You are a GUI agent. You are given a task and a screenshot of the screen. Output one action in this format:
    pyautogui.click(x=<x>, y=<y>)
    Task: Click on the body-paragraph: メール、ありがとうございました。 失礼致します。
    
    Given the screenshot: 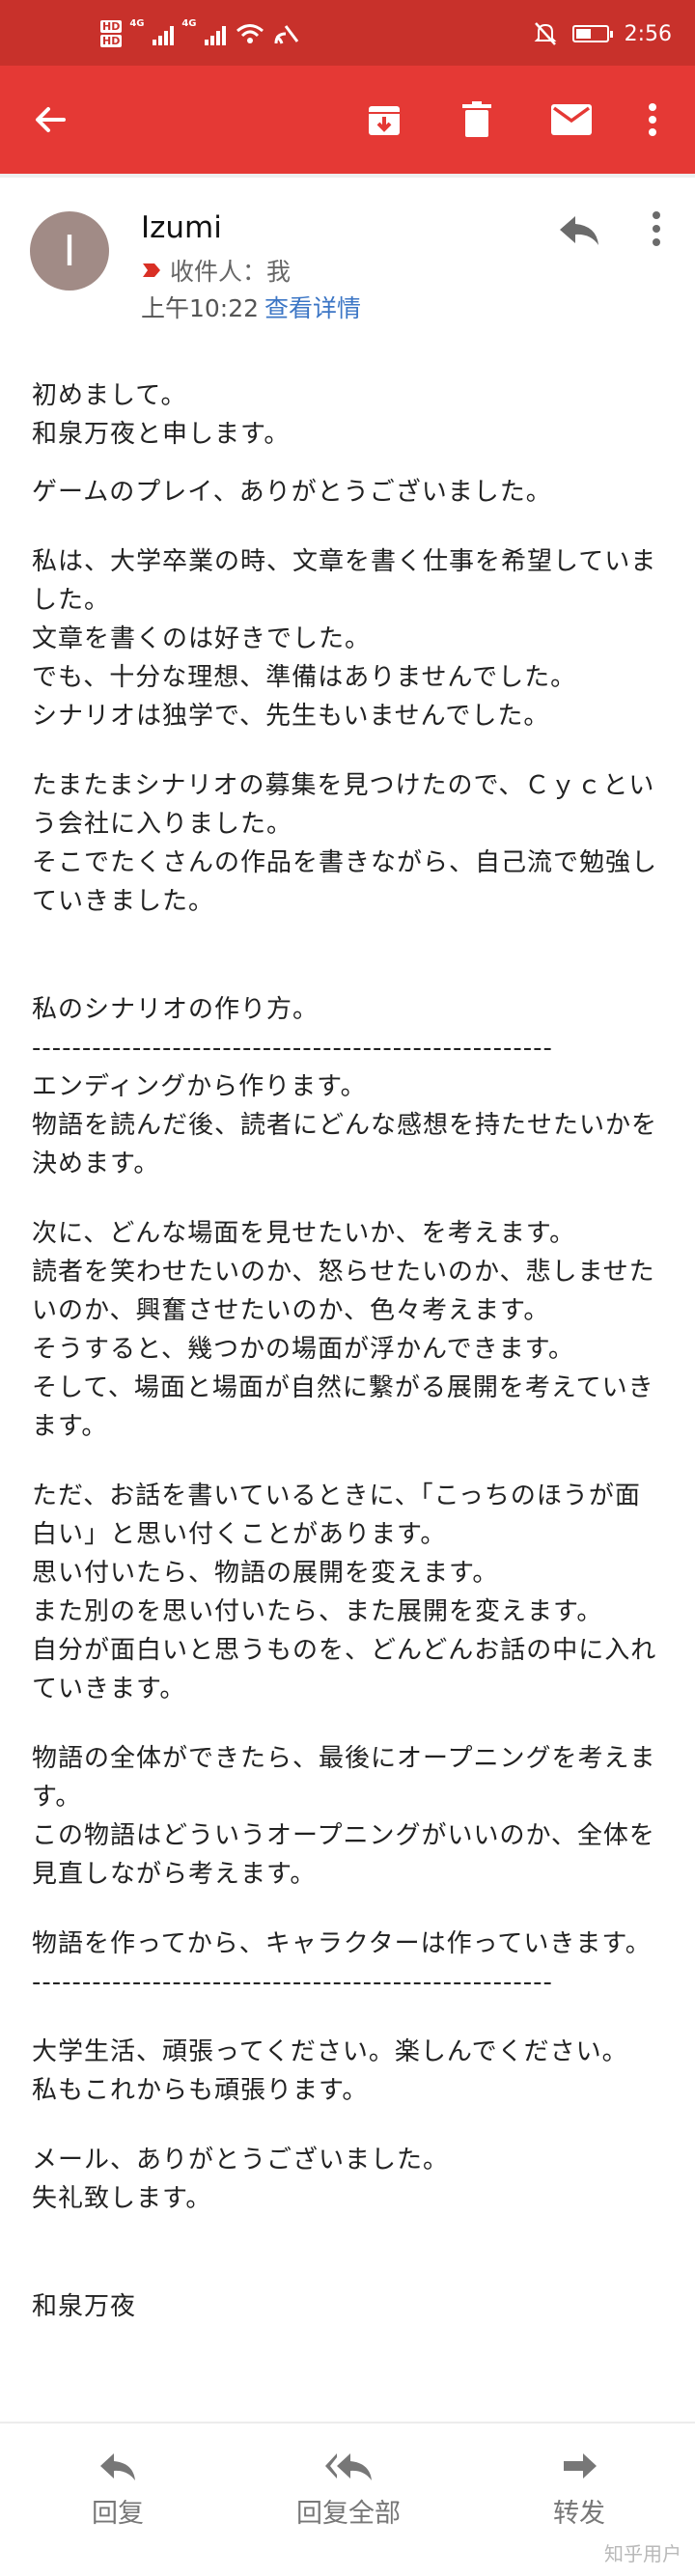 What is the action you would take?
    pyautogui.click(x=241, y=2179)
    